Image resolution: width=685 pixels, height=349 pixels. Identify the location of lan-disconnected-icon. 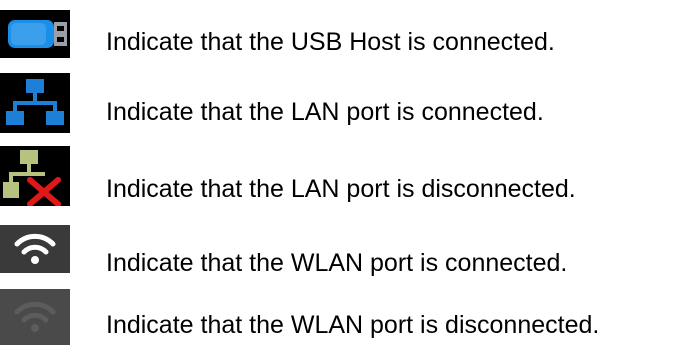
(35, 176).